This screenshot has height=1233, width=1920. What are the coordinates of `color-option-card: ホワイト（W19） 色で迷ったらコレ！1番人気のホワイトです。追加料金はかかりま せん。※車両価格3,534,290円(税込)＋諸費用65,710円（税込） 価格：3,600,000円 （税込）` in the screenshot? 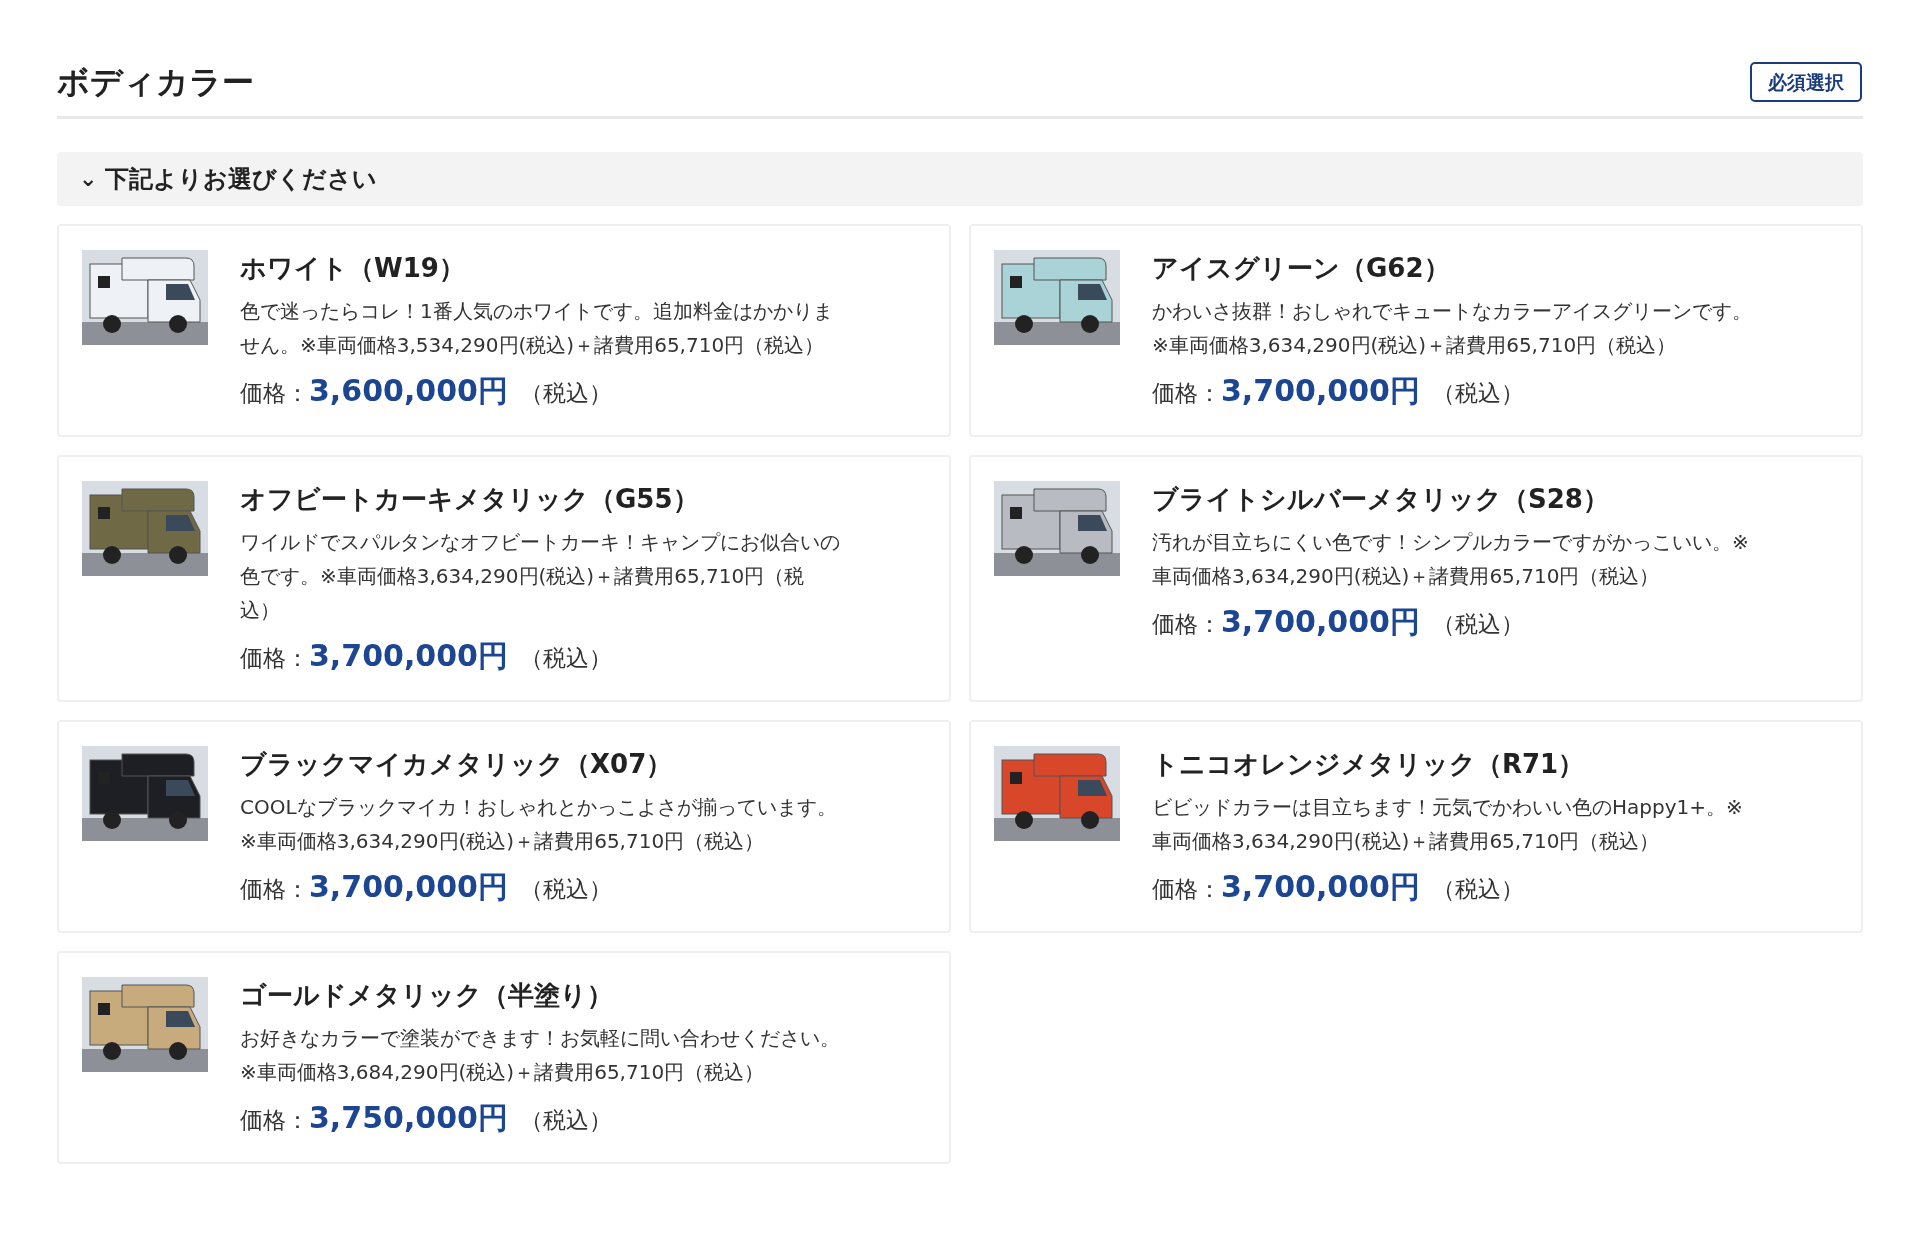 It's located at (504, 330).